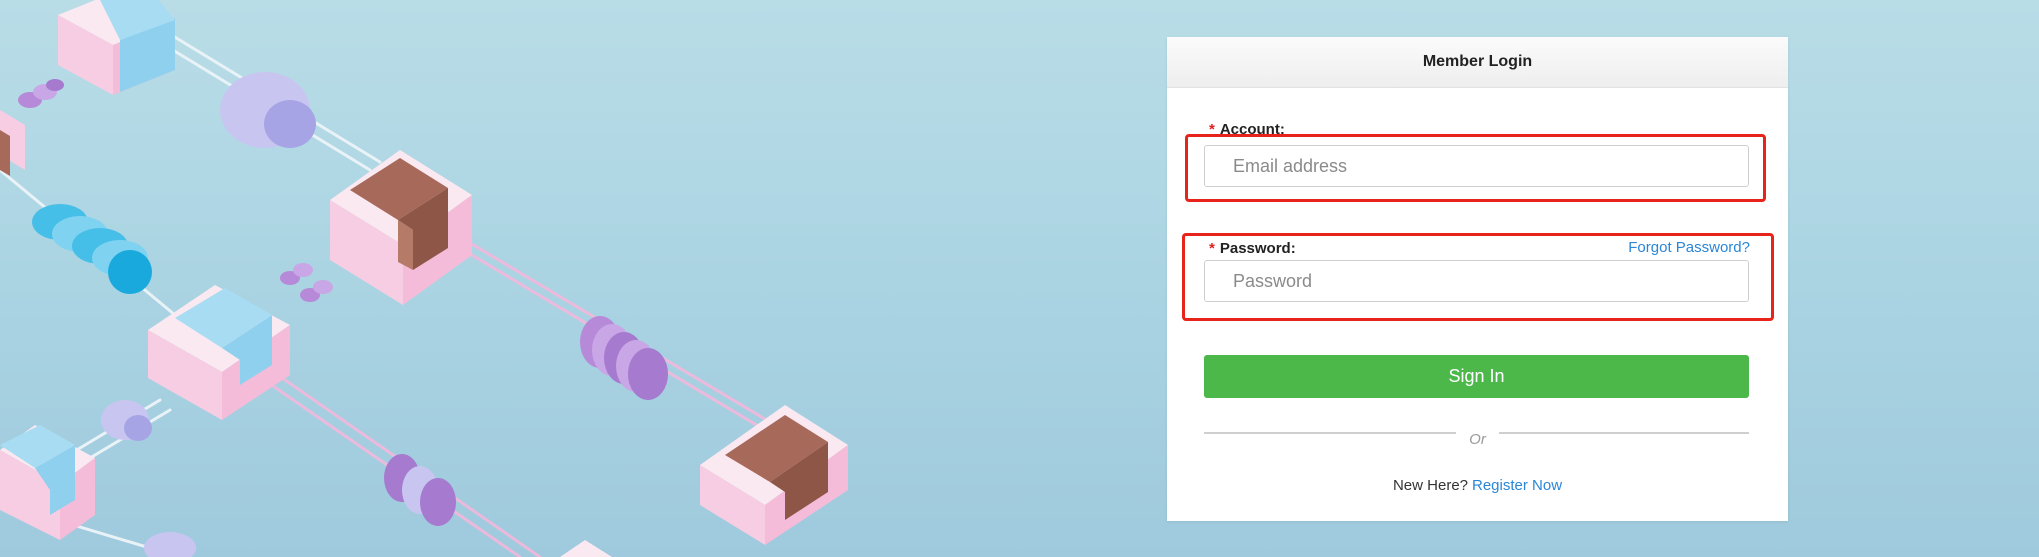 The width and height of the screenshot is (2039, 557). I want to click on login-title: Member Login, so click(1477, 62).